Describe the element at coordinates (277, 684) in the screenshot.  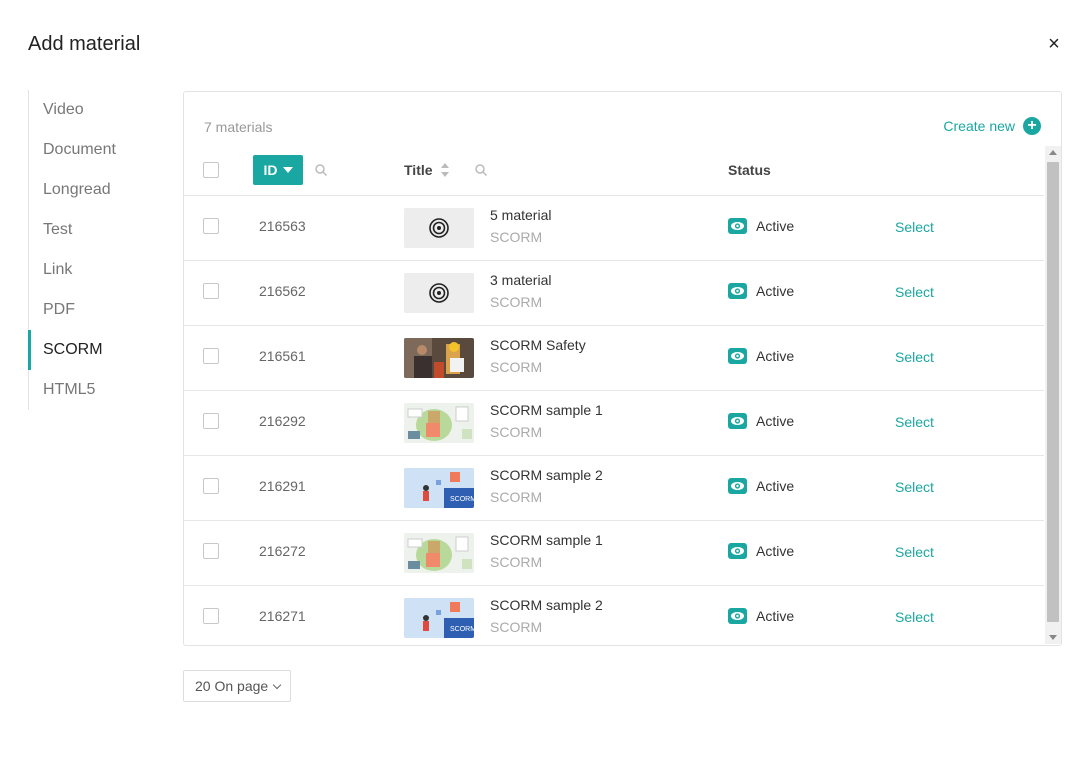
I see `chevron-down-icon` at that location.